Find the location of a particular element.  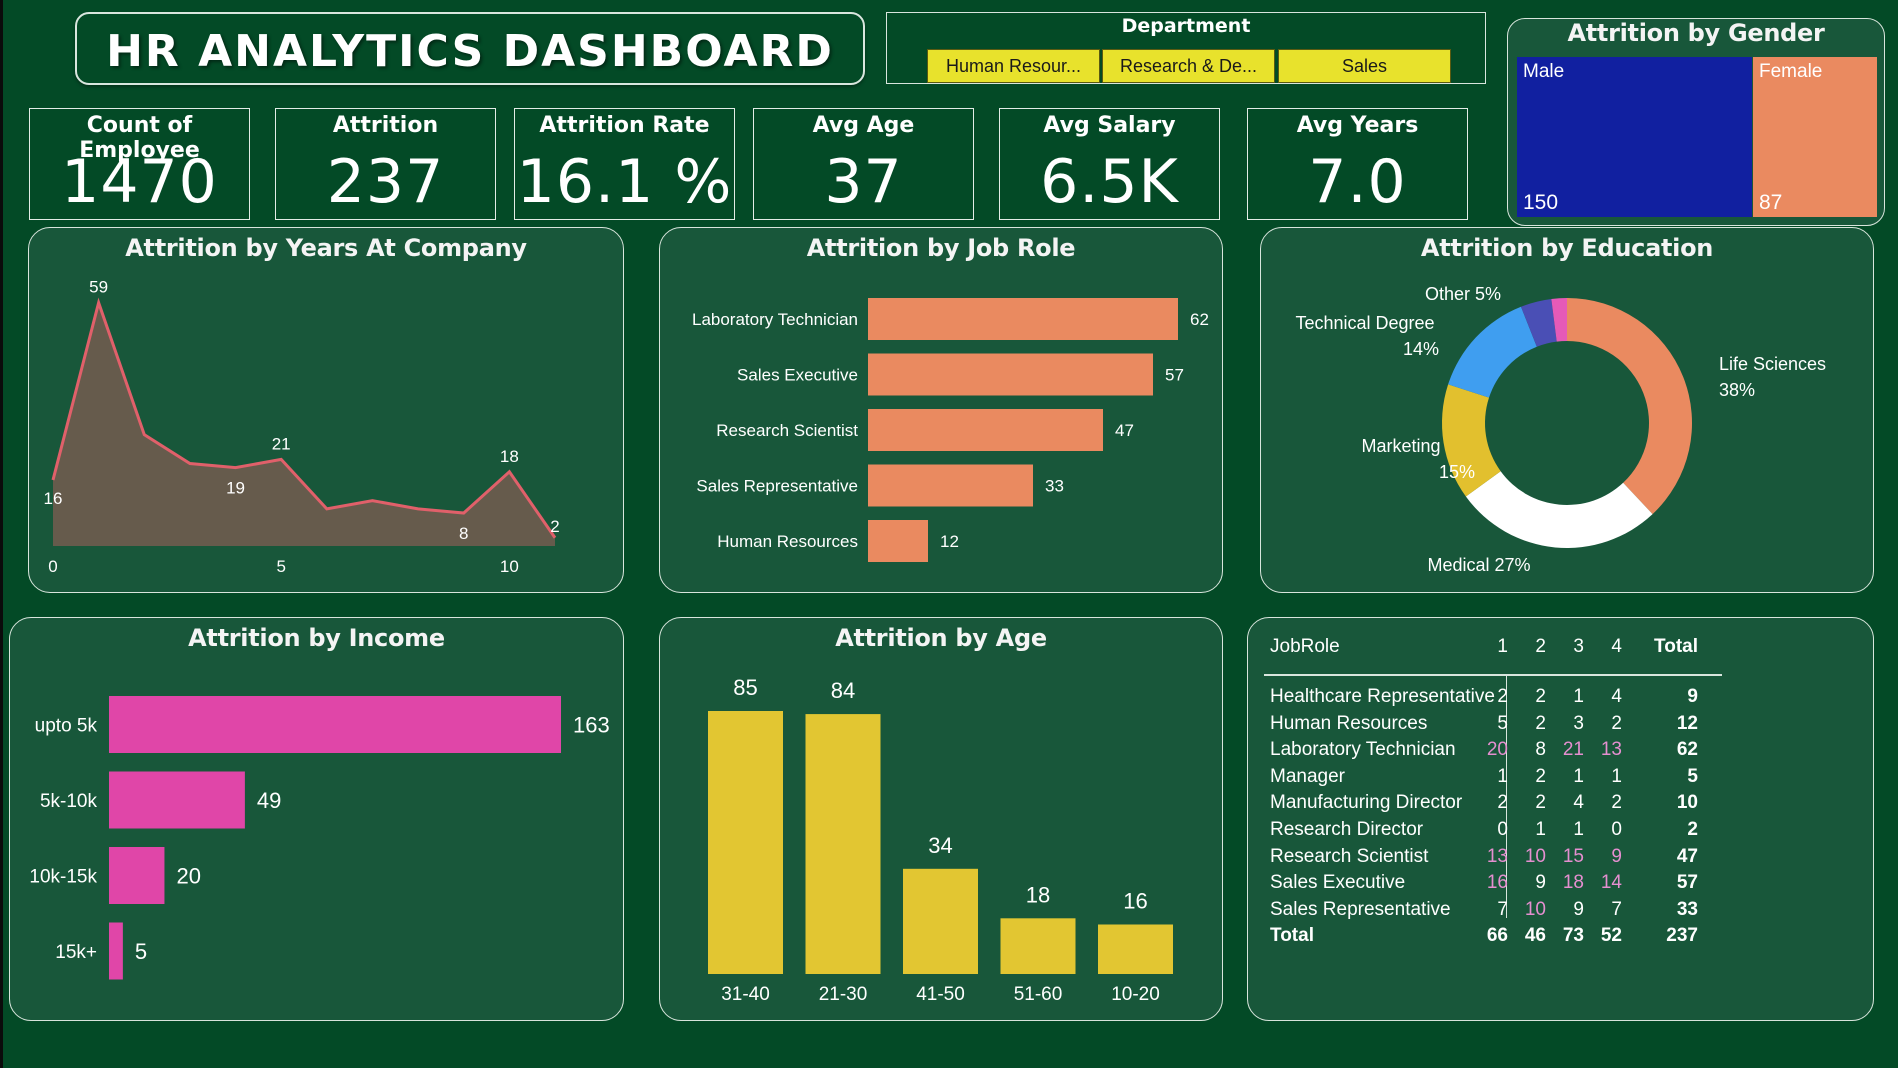

kpi-label: Avg Years is located at coordinates (1357, 125).